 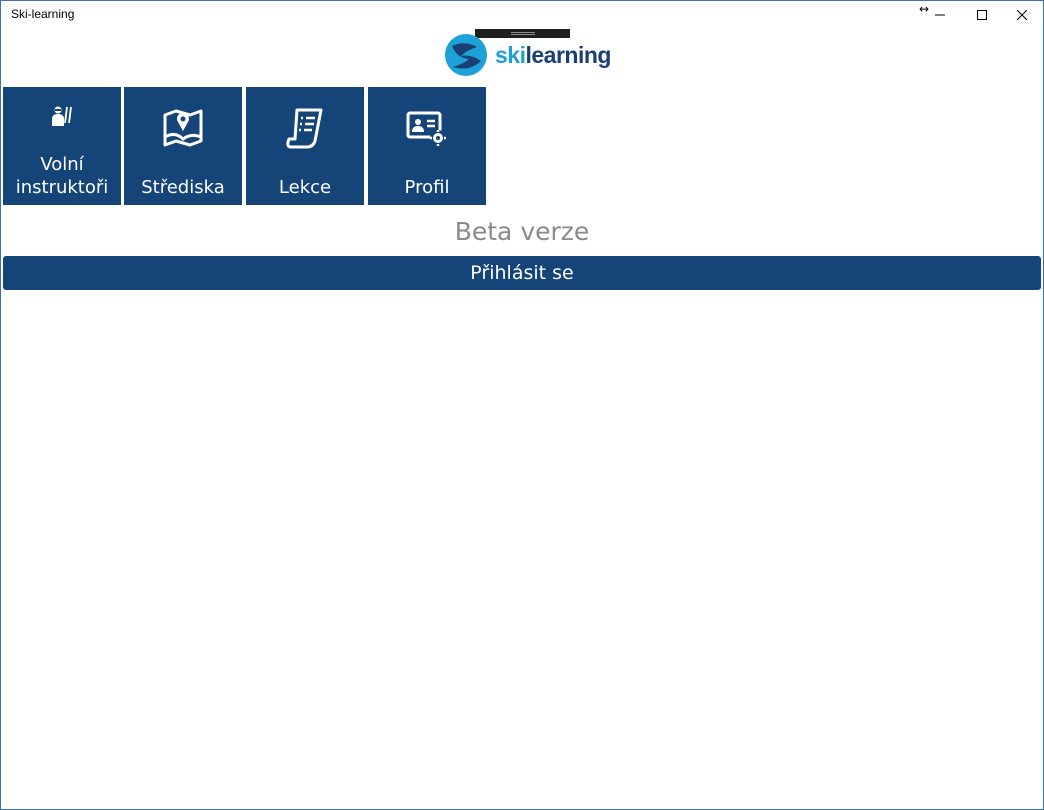 I want to click on map-pin-icon, so click(x=183, y=127).